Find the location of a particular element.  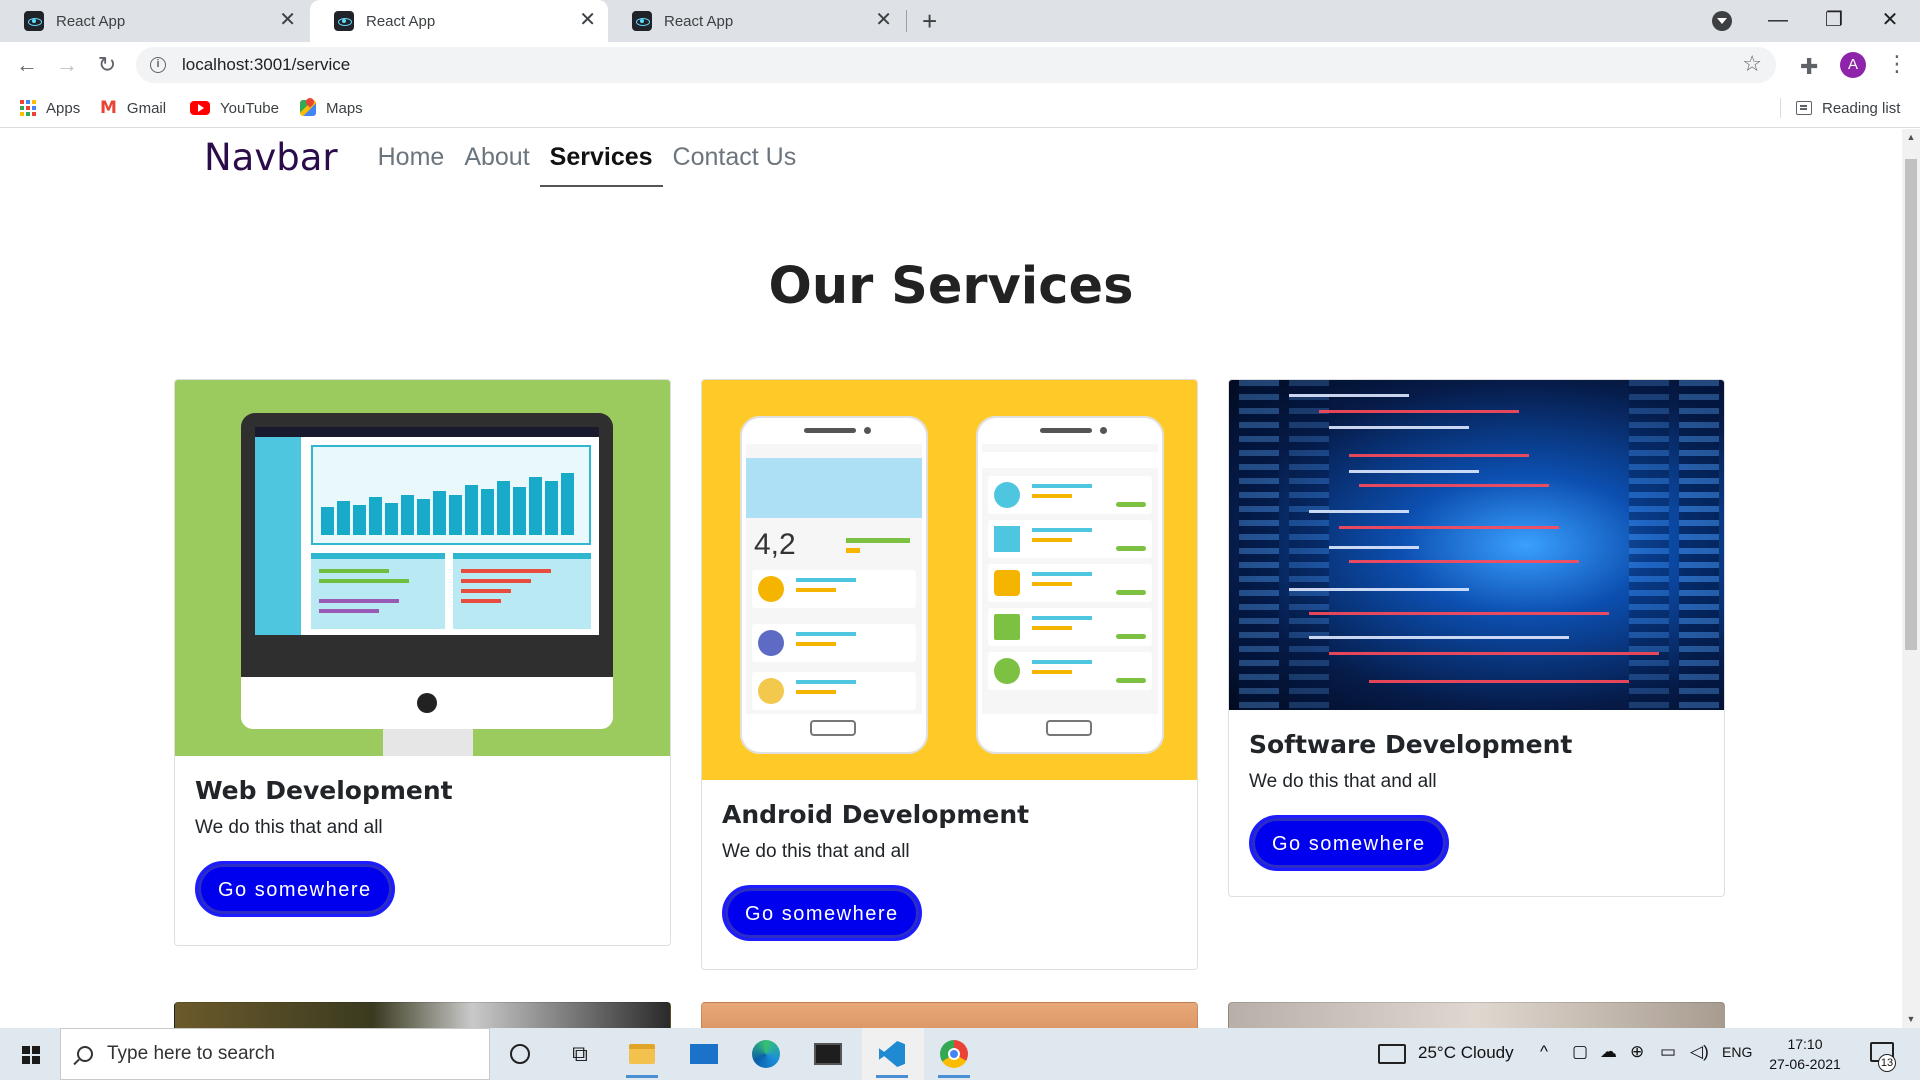

back-icon: ← is located at coordinates (27, 65).